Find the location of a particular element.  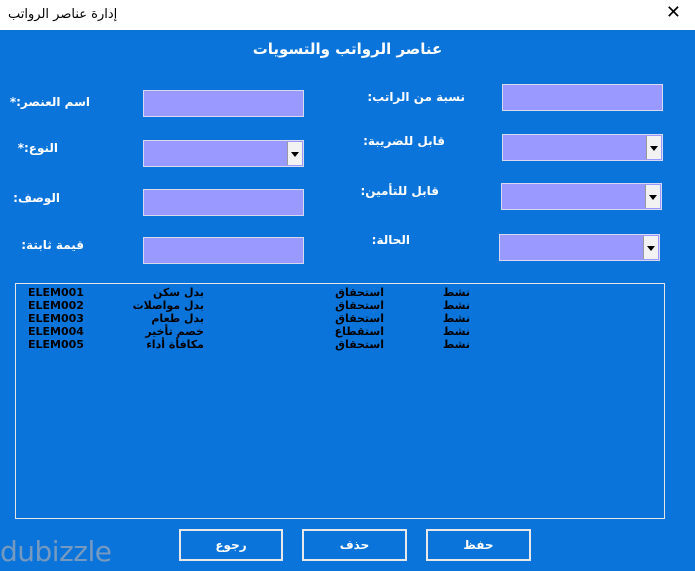

fixed-value-input is located at coordinates (223, 250).